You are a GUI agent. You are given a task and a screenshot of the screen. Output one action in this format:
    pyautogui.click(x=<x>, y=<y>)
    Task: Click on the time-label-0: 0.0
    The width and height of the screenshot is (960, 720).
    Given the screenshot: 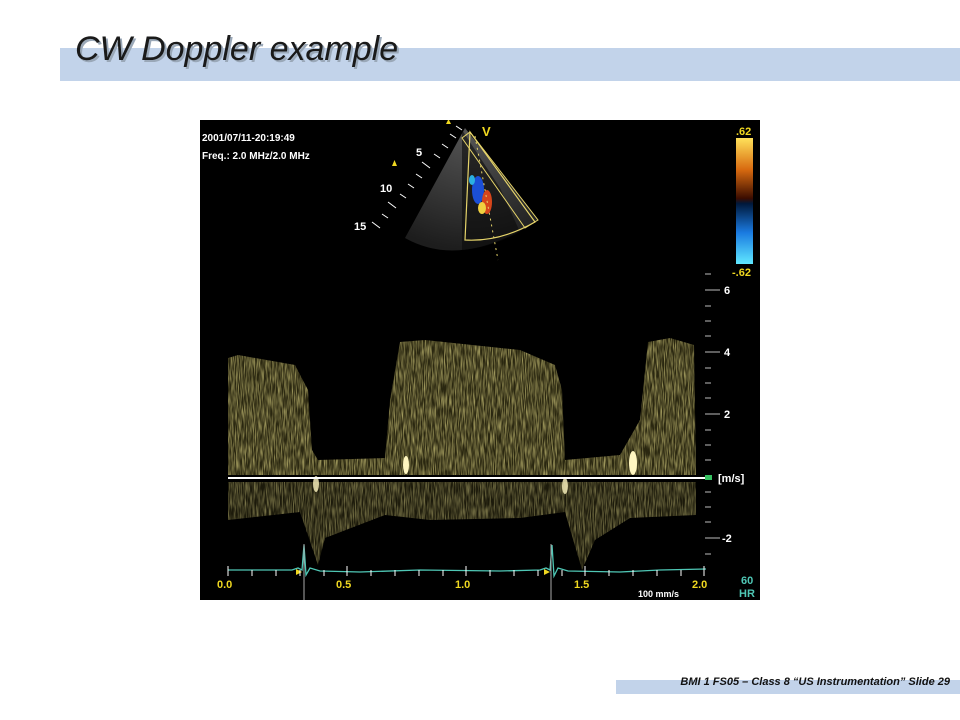 What is the action you would take?
    pyautogui.click(x=224, y=585)
    